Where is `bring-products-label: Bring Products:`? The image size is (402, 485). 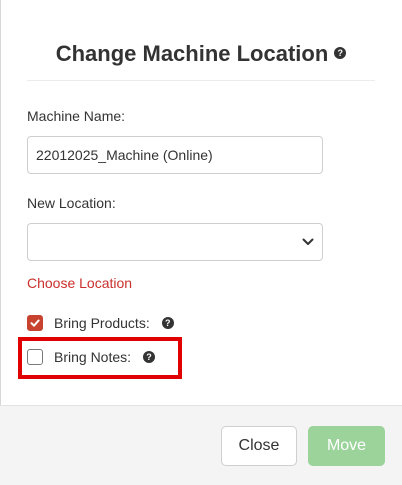
bring-products-label: Bring Products: is located at coordinates (102, 323).